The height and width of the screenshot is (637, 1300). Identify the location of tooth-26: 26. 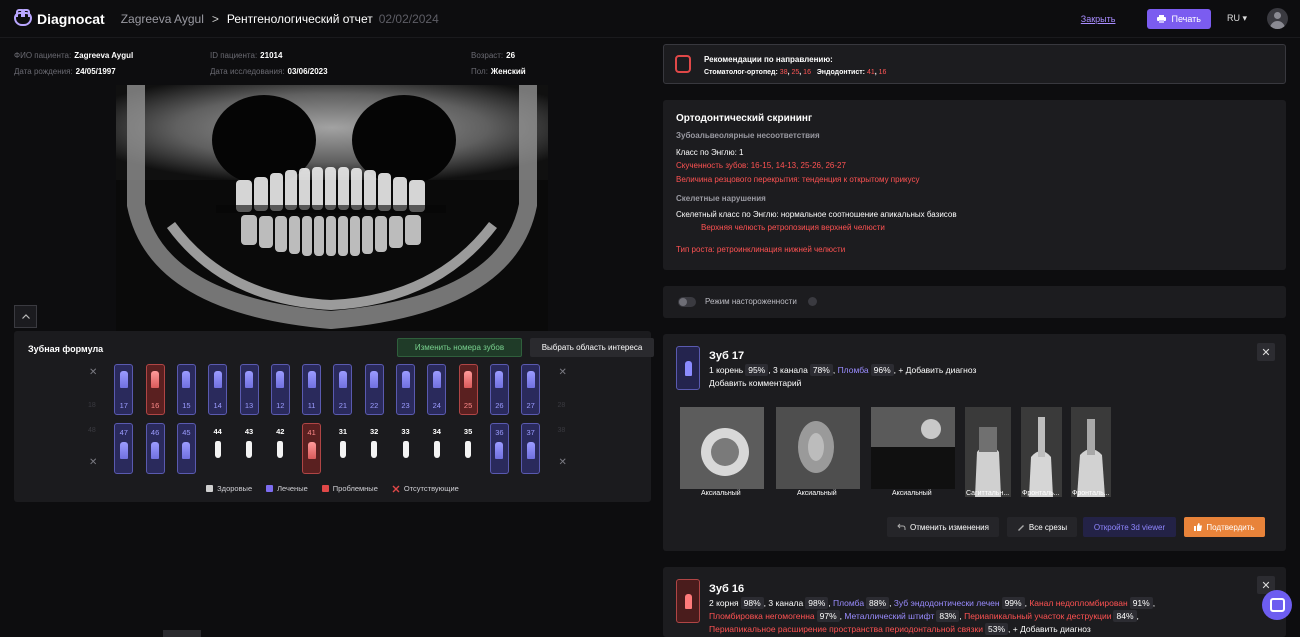
(499, 389).